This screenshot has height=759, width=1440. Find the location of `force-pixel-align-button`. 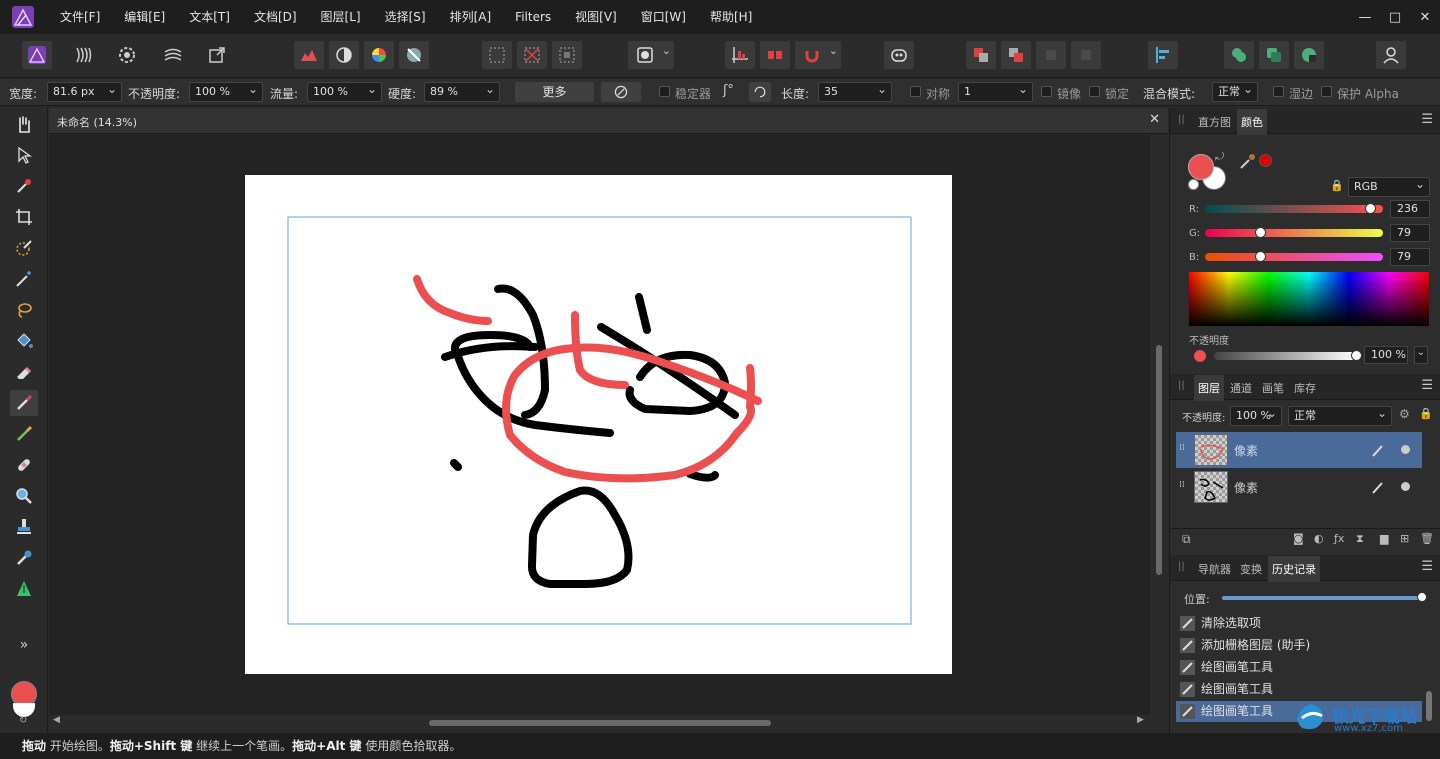

force-pixel-align-button is located at coordinates (775, 55).